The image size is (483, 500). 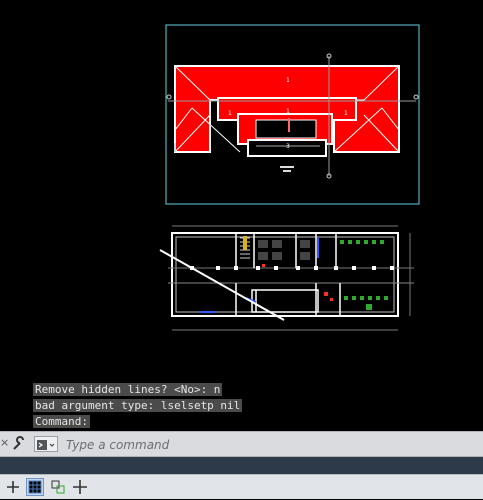 I want to click on command-prompt-dropdown, so click(x=46, y=444).